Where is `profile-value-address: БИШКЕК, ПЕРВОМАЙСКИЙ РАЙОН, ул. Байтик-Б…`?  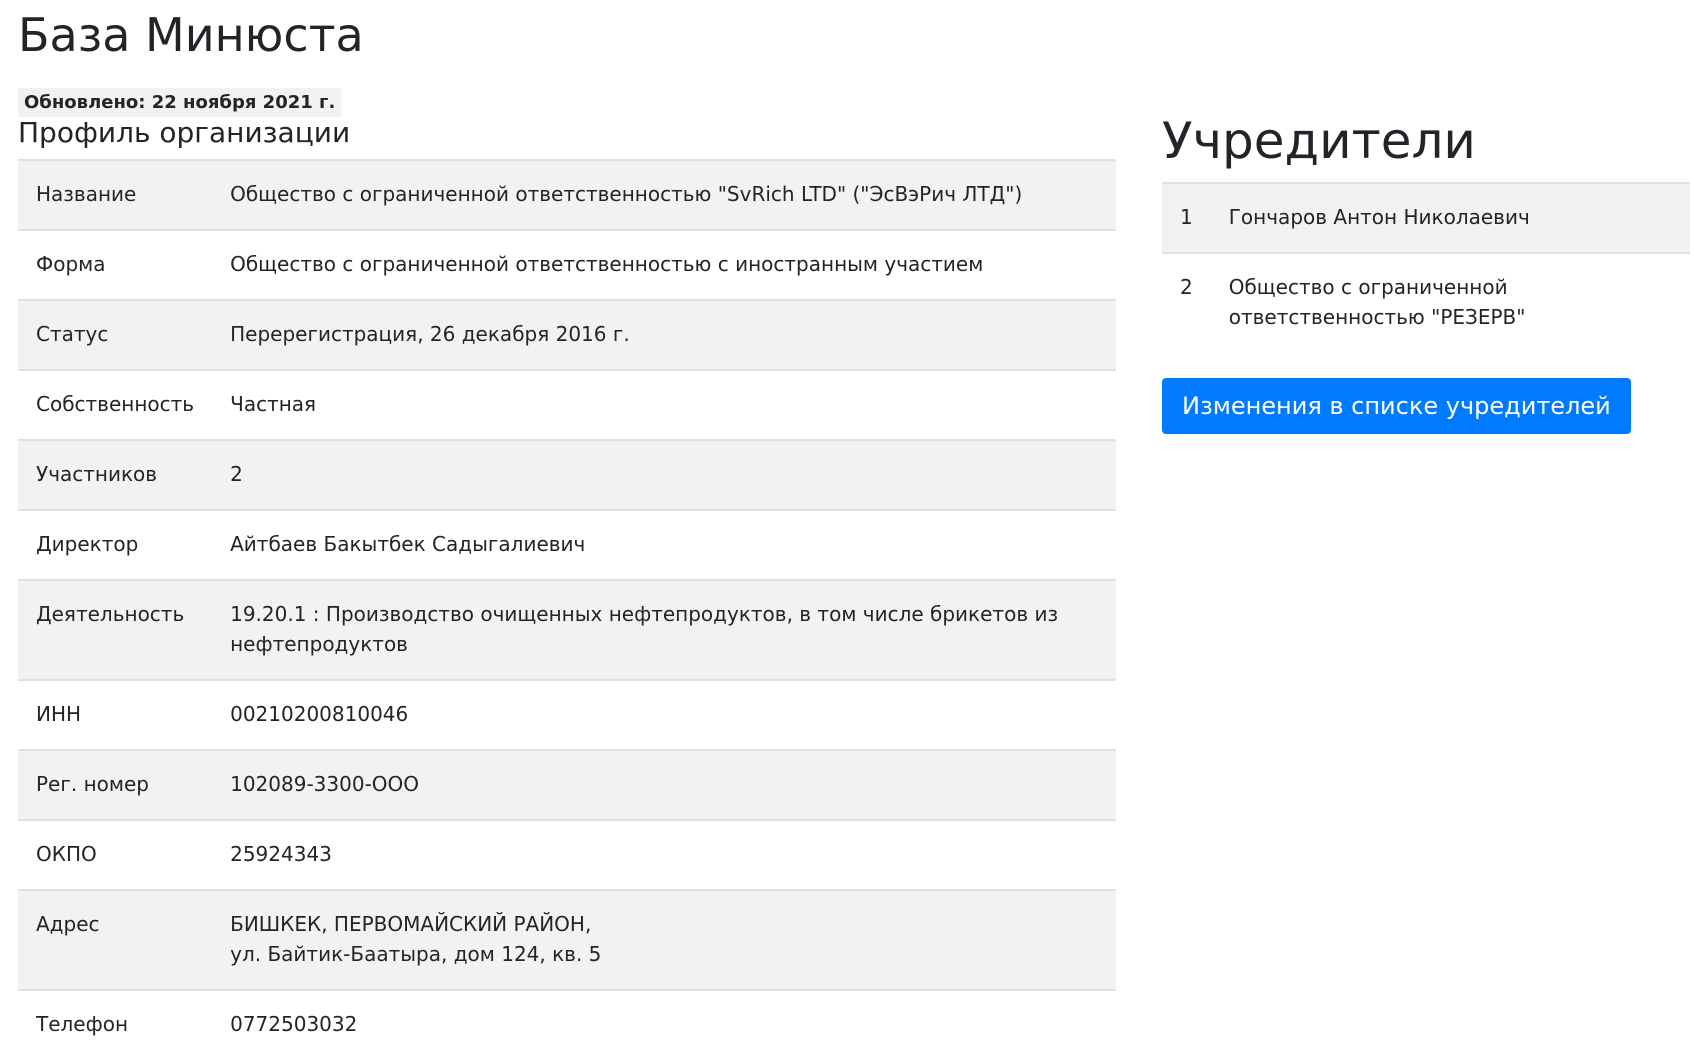
profile-value-address: БИШКЕК, ПЕРВОМАЙСКИЙ РАЙОН, ул. Байтик-Б… is located at coordinates (664, 940).